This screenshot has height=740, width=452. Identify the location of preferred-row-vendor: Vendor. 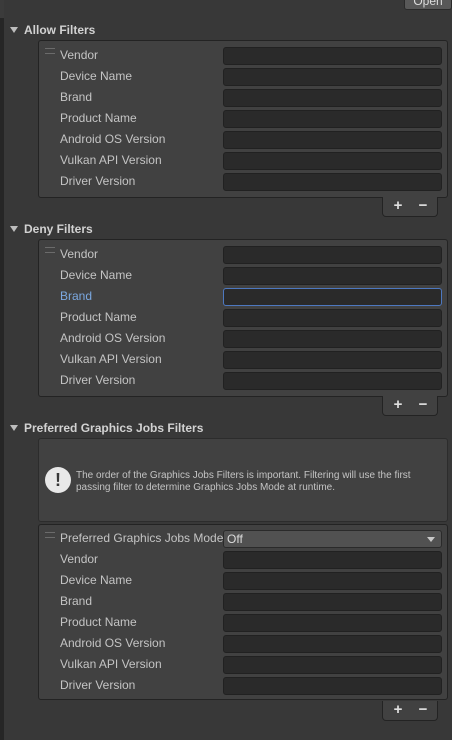
(244, 559).